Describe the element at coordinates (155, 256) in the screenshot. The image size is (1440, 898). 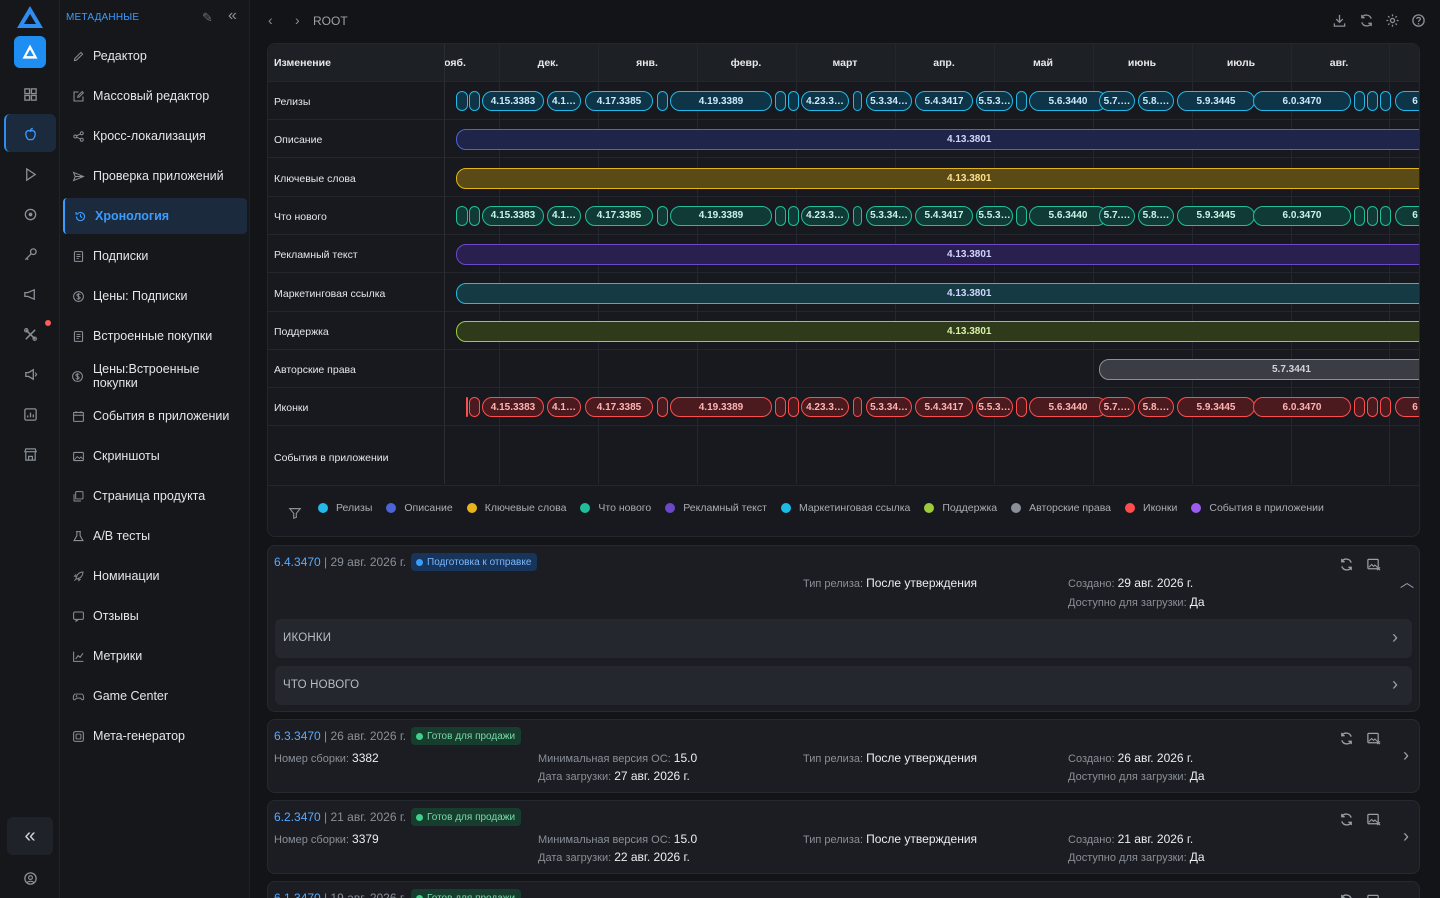
I see `sidebar-item: Подписки` at that location.